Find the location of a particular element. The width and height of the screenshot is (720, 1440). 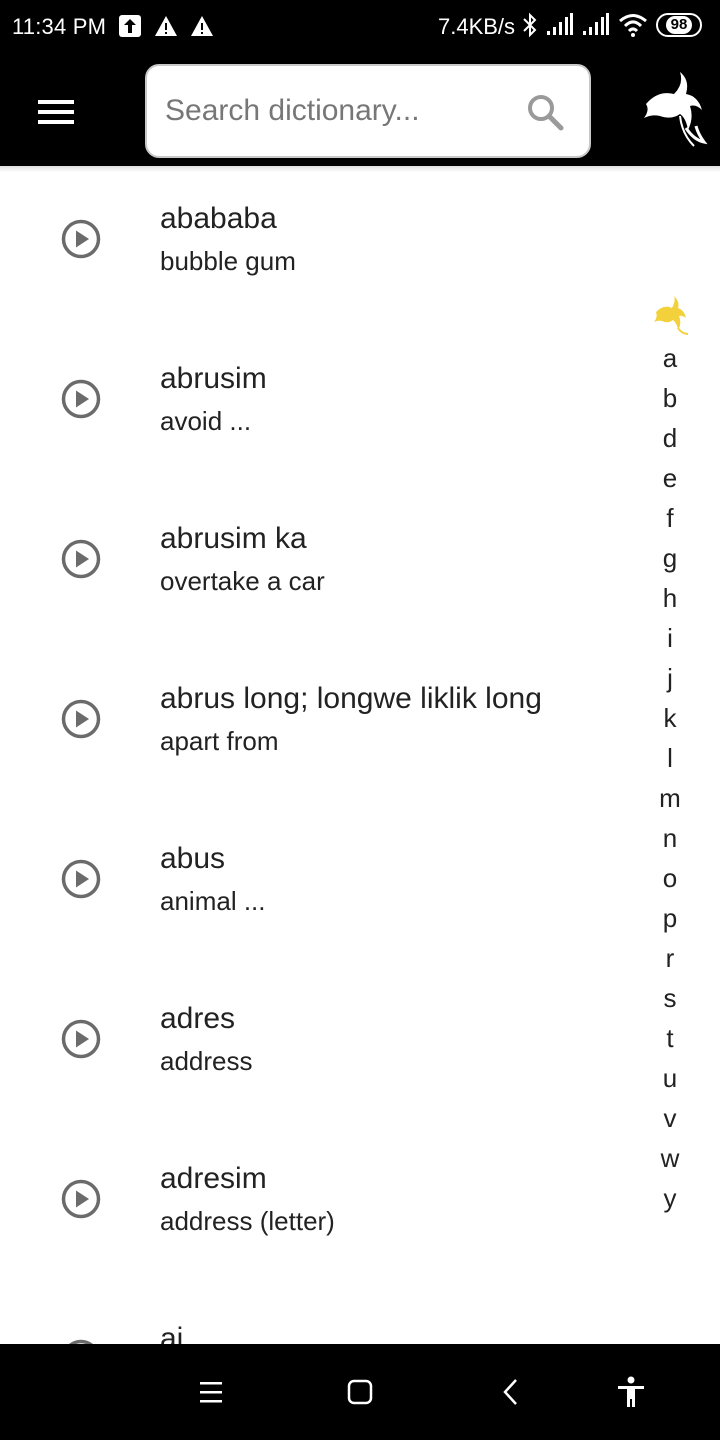

index-letter: s is located at coordinates (670, 998).